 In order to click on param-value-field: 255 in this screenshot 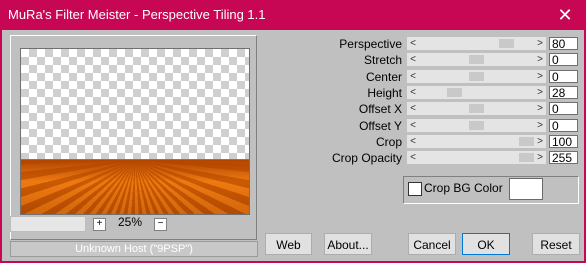, I will do `click(563, 158)`.